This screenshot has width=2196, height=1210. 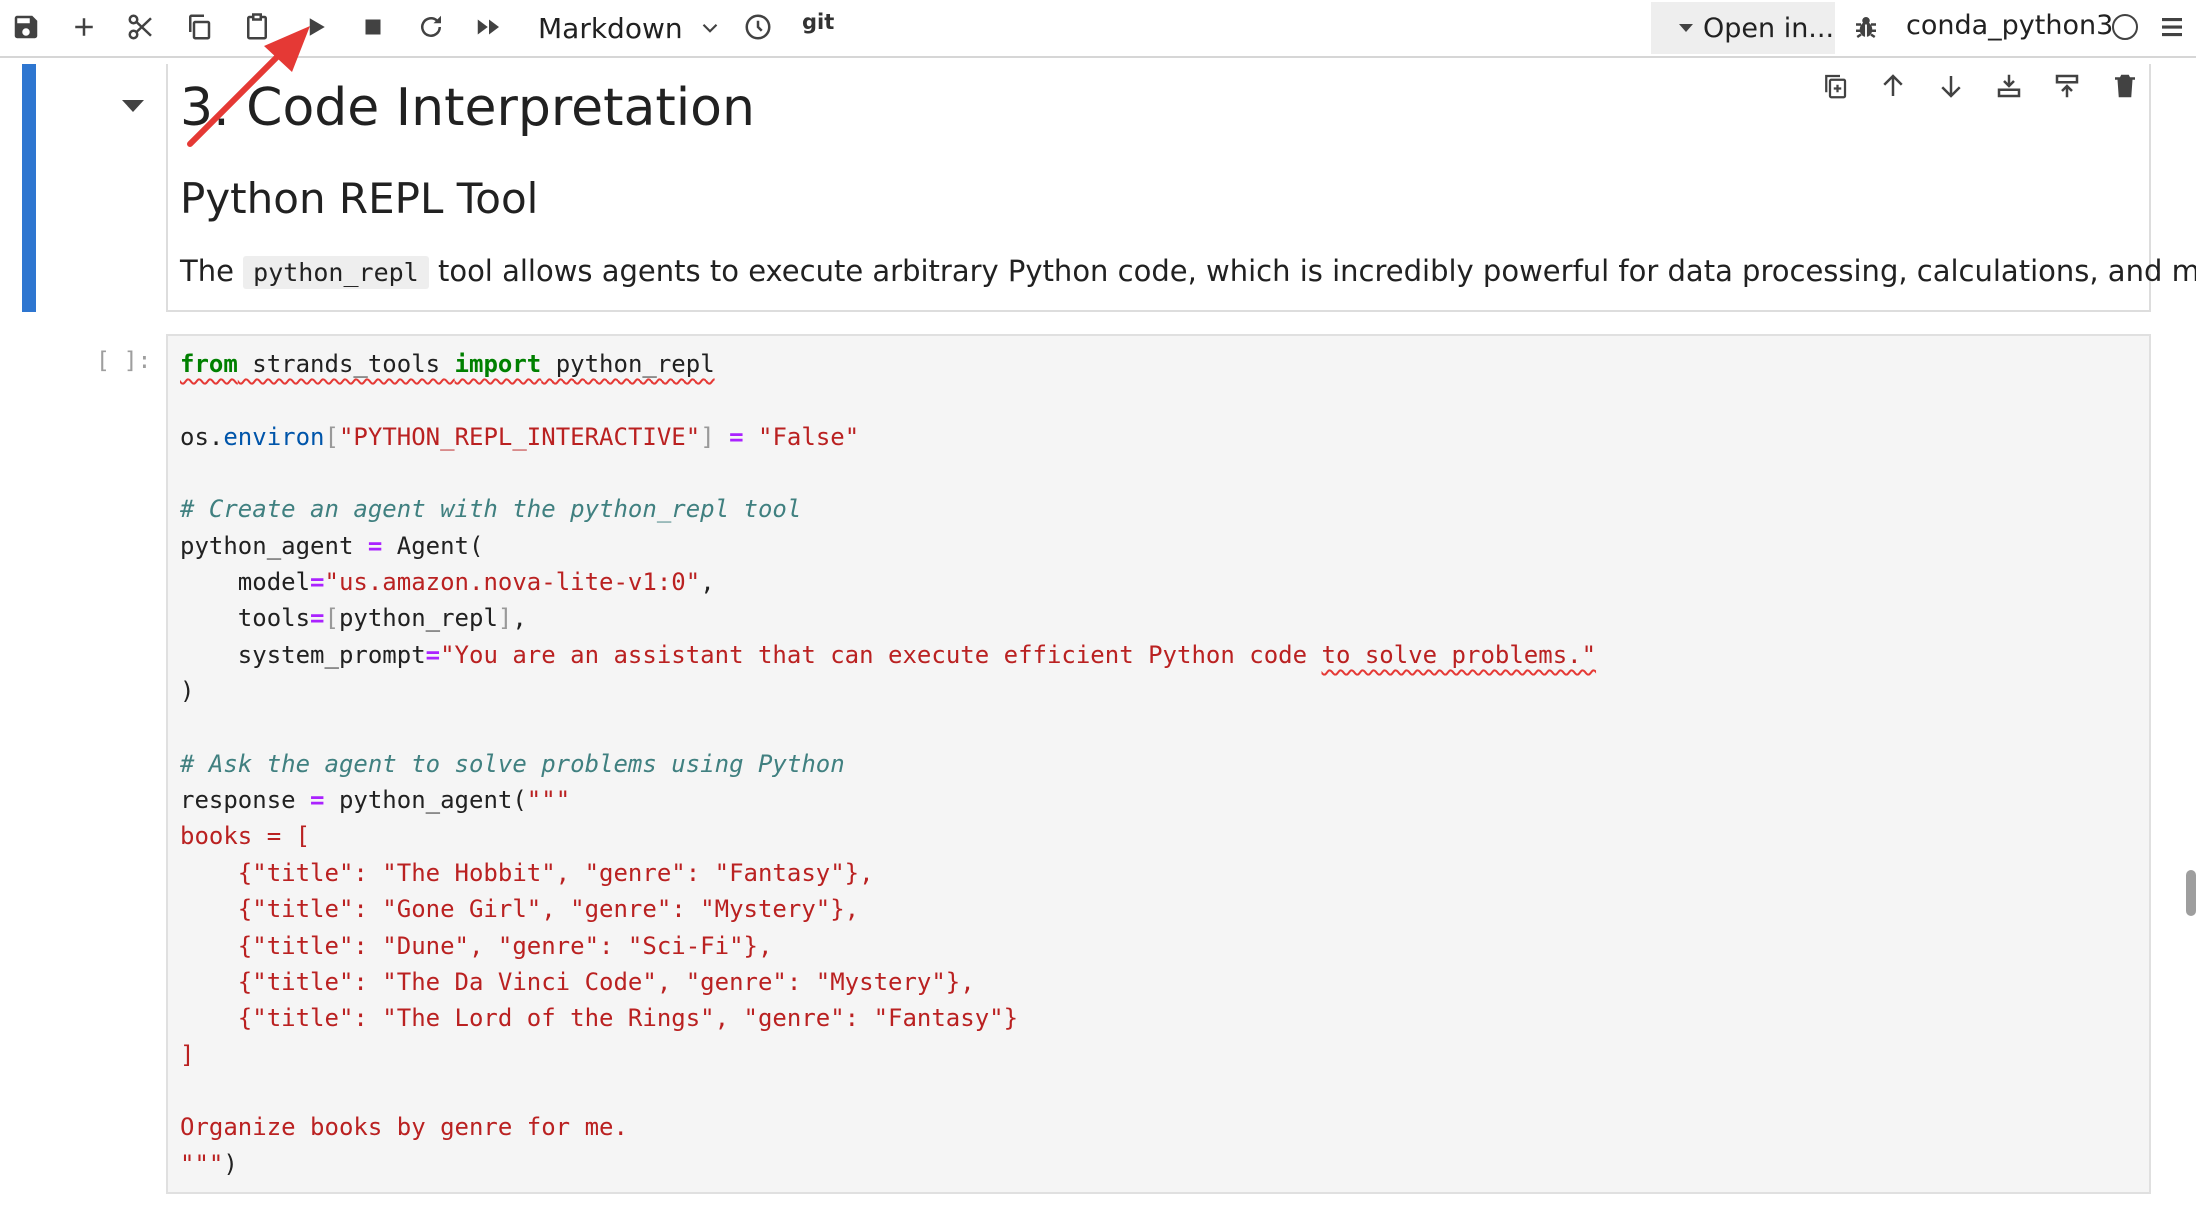 What do you see at coordinates (610, 28) in the screenshot?
I see `cell-type-label: Markdown` at bounding box center [610, 28].